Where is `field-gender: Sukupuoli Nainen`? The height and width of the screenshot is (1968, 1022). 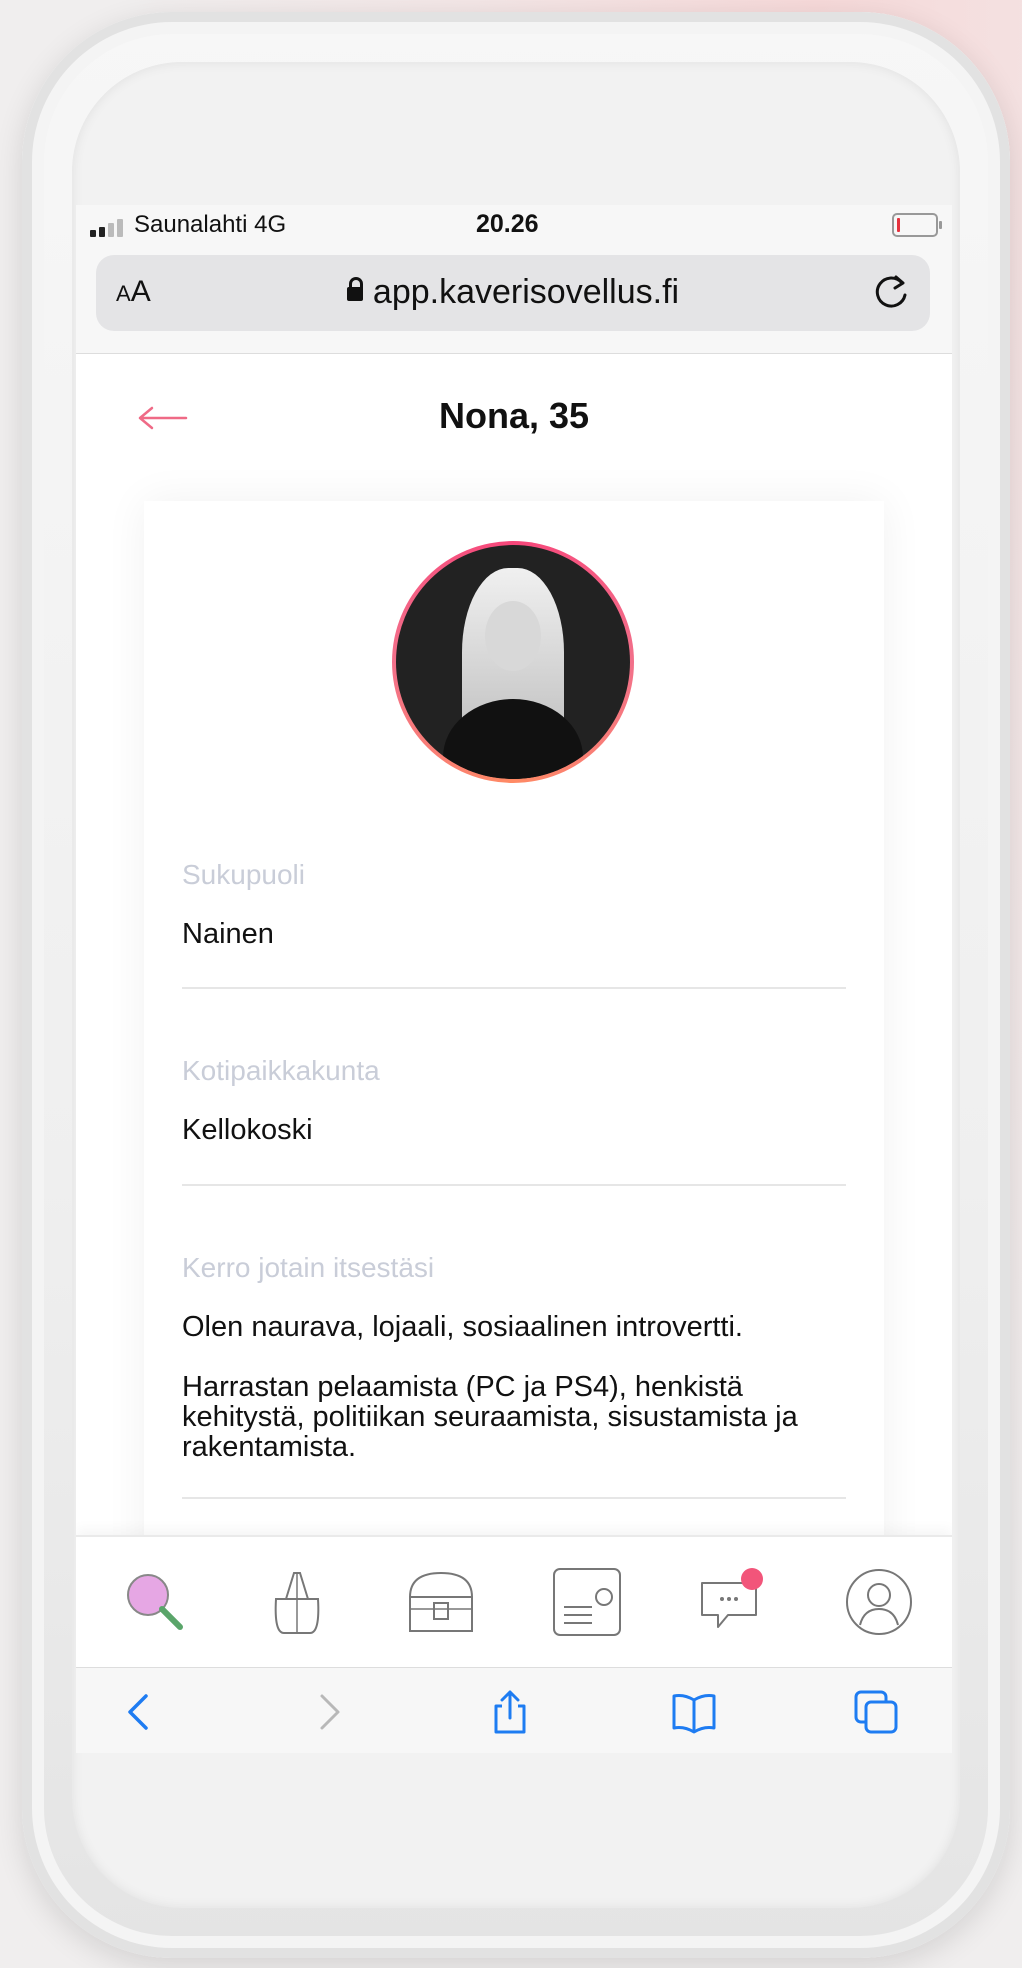 field-gender: Sukupuoli Nainen is located at coordinates (514, 904).